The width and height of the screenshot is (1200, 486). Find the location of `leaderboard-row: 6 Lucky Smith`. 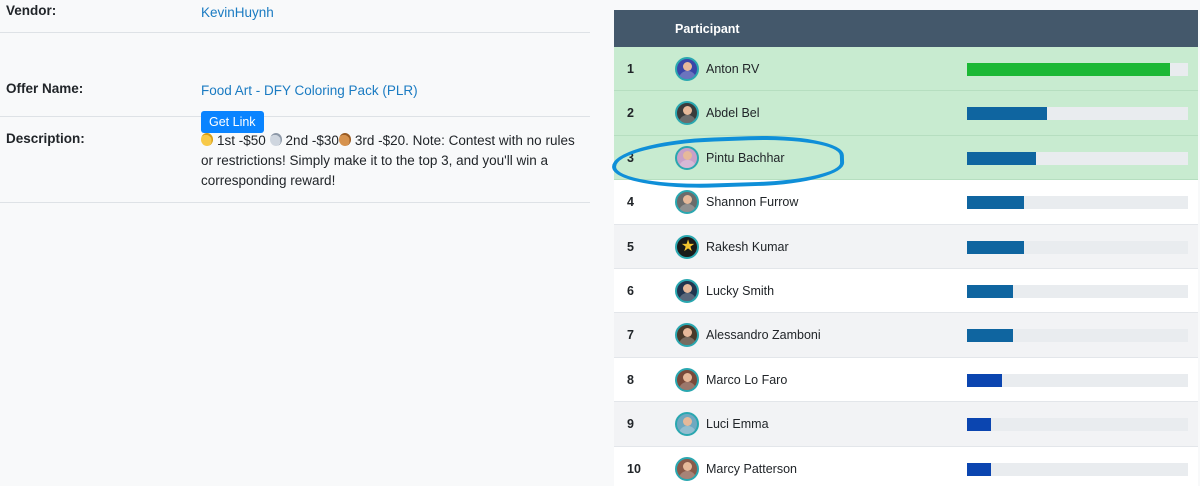

leaderboard-row: 6 Lucky Smith is located at coordinates (906, 291).